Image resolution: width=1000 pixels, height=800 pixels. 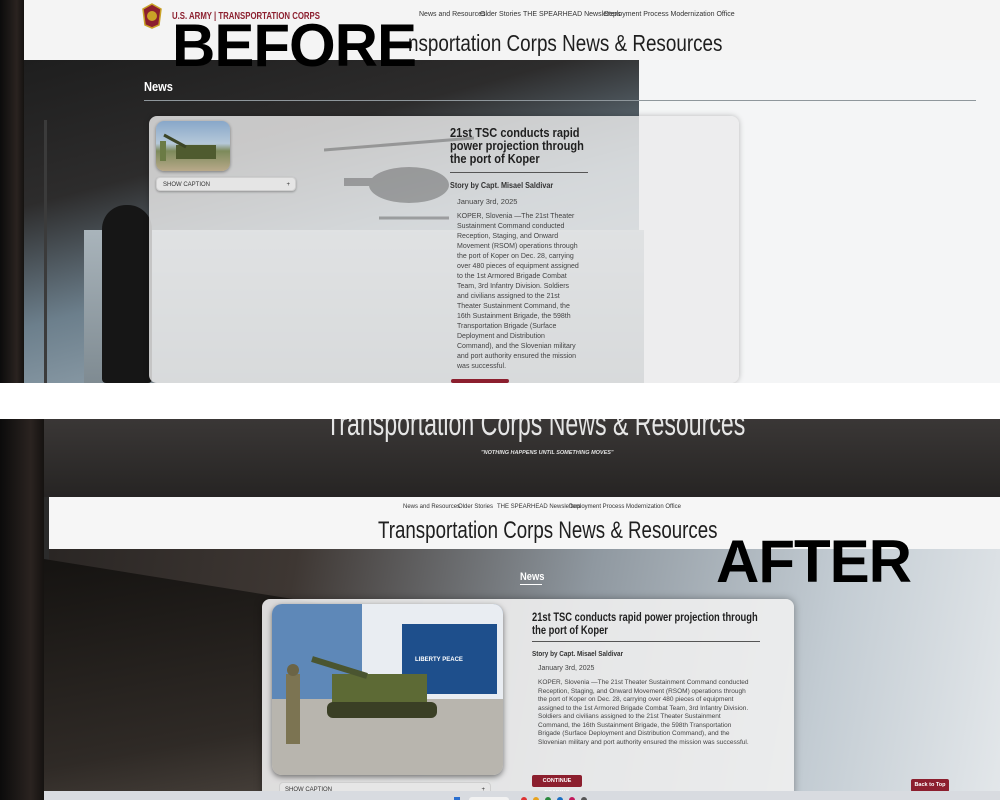 I want to click on ship-name-text: LIBERTY PEACE, so click(x=439, y=660).